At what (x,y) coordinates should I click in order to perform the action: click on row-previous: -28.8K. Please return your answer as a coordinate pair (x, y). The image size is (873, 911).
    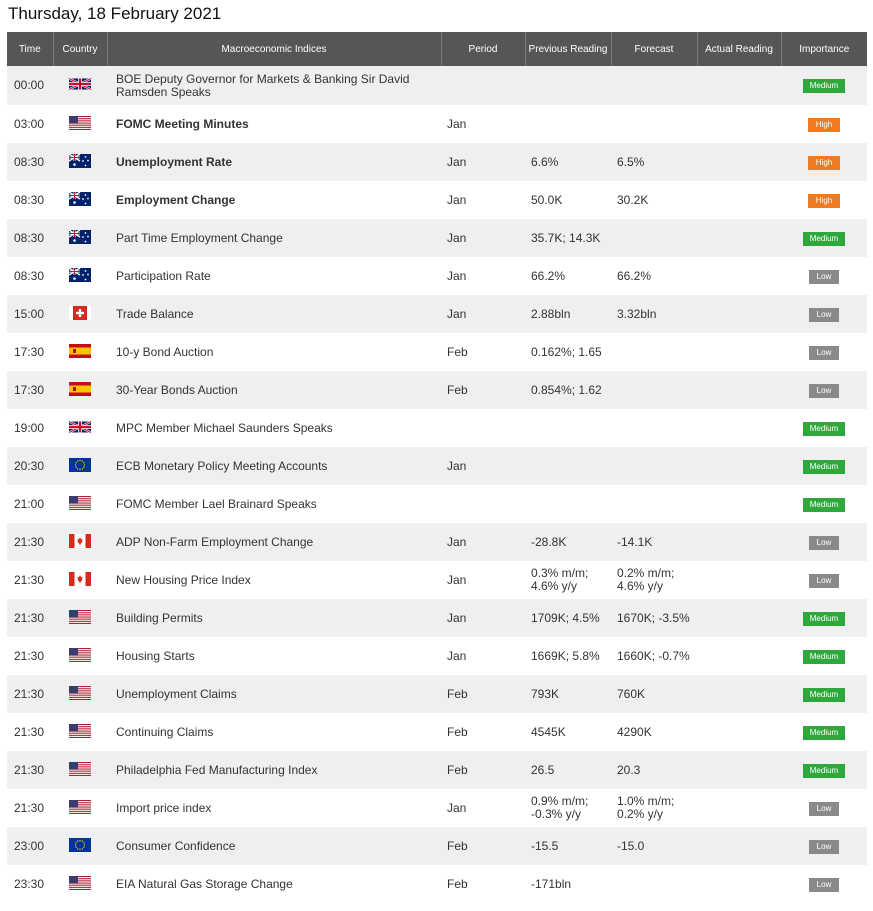
    Looking at the image, I should click on (568, 542).